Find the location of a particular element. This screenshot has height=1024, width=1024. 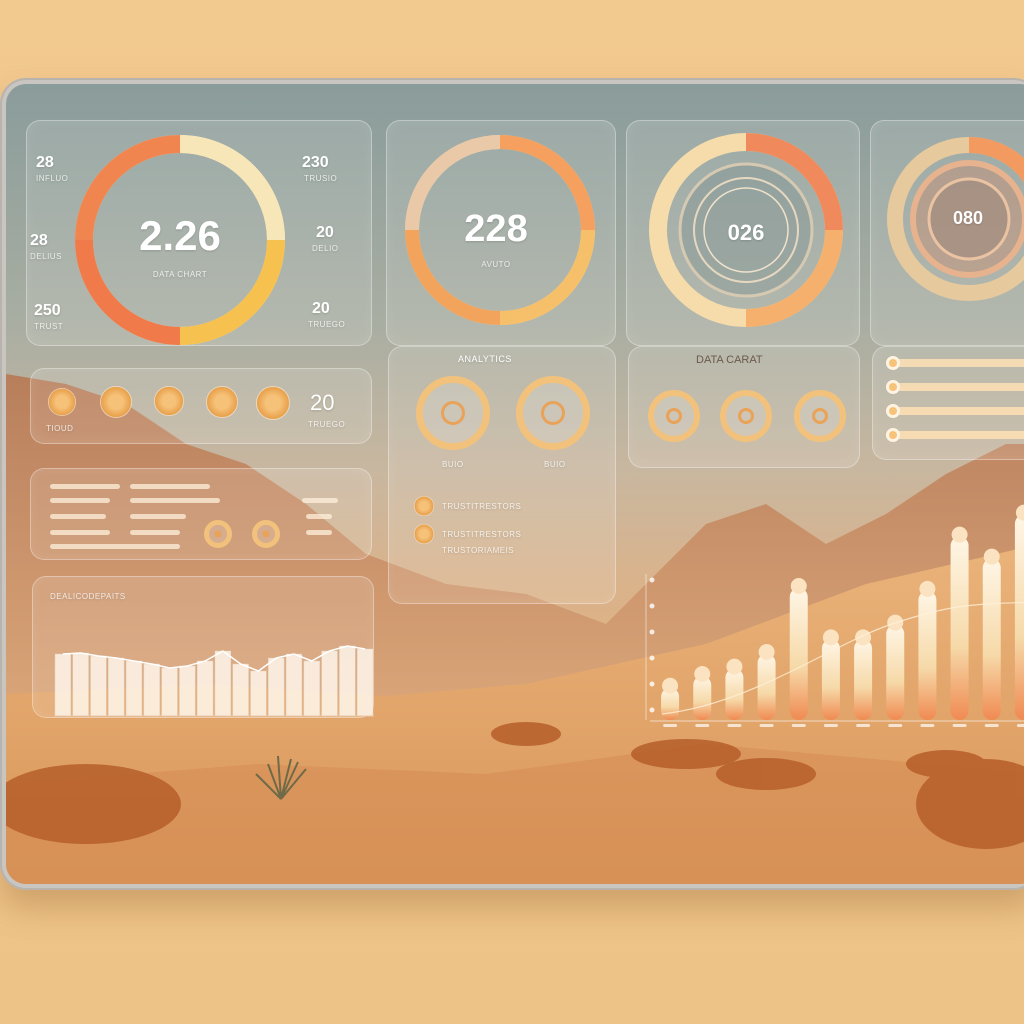

gauge-1-stat-2-label: TRUSIO is located at coordinates (321, 178).